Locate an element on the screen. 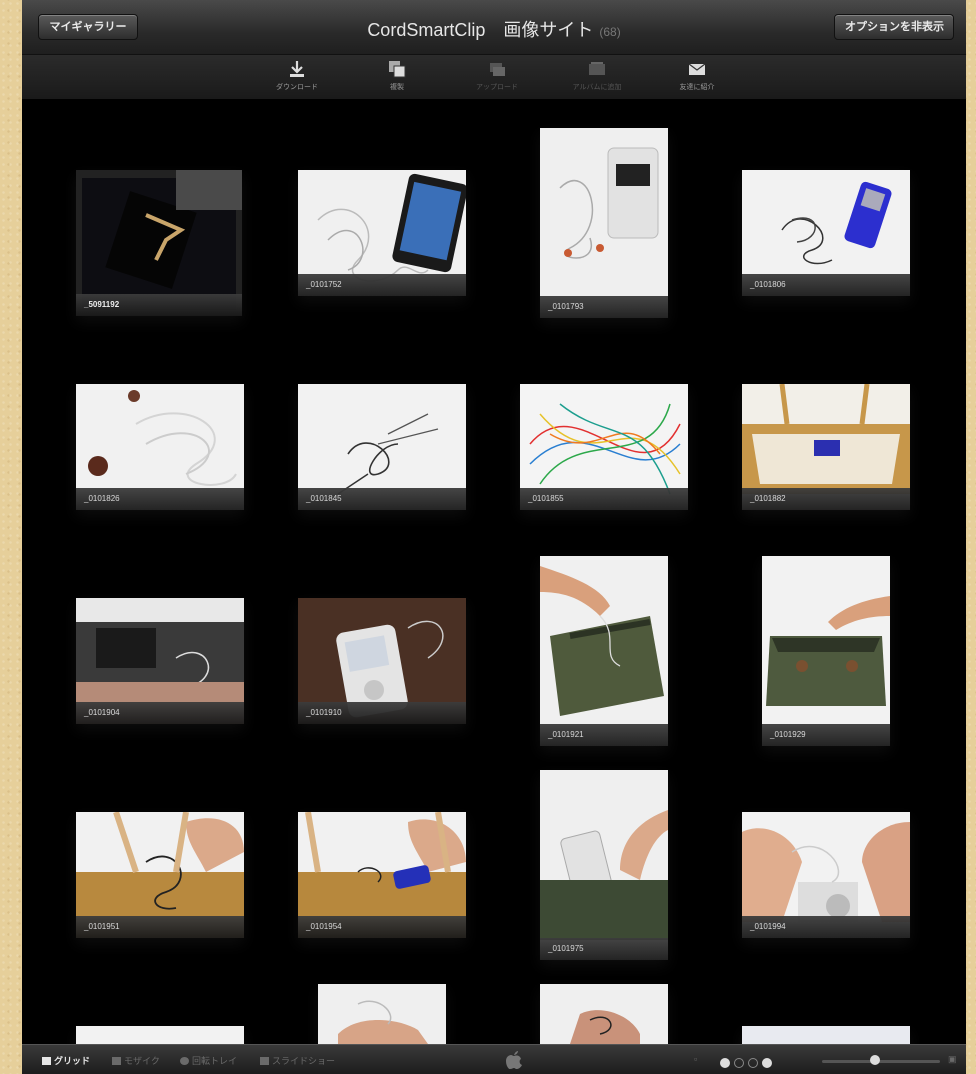 Image resolution: width=976 pixels, height=1074 pixels. add-to-album-label: アルバムに追加 is located at coordinates (597, 87).